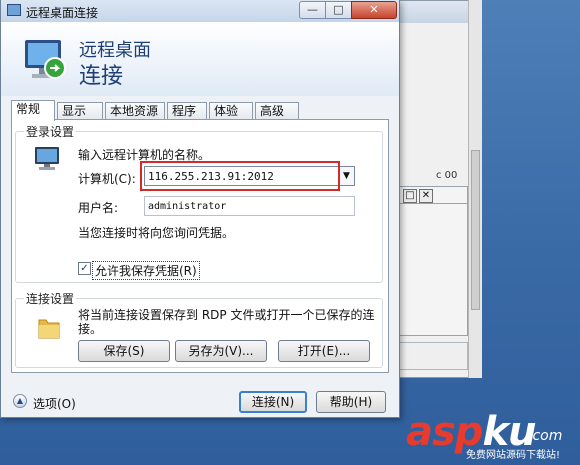  Describe the element at coordinates (426, 196) in the screenshot. I see `background-close-button: ✕` at that location.